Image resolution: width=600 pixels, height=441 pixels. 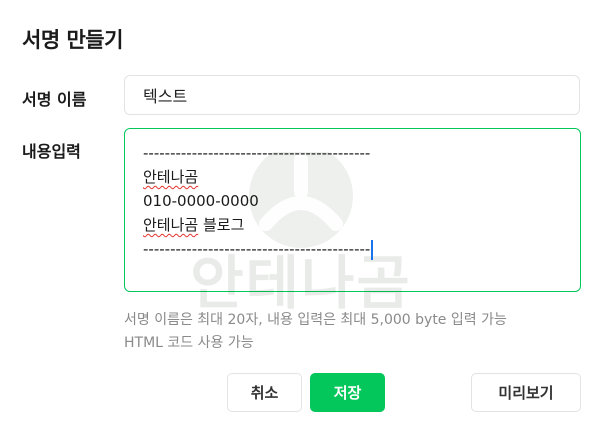 What do you see at coordinates (54, 99) in the screenshot?
I see `signature-name-label: 서명 이름` at bounding box center [54, 99].